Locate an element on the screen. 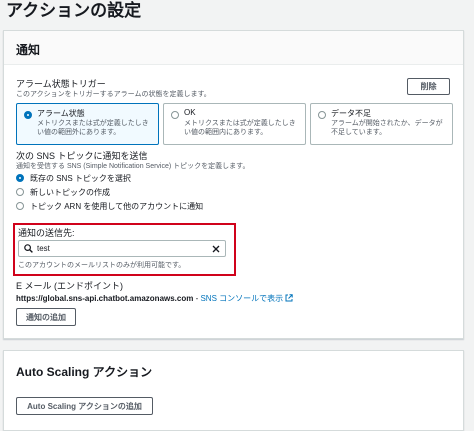  external-link-icon is located at coordinates (289, 298).